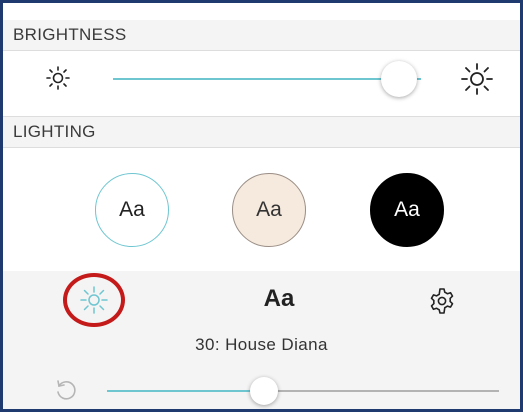 Image resolution: width=523 pixels, height=412 pixels. Describe the element at coordinates (261, 132) in the screenshot. I see `lighting-header: LIGHTING` at that location.